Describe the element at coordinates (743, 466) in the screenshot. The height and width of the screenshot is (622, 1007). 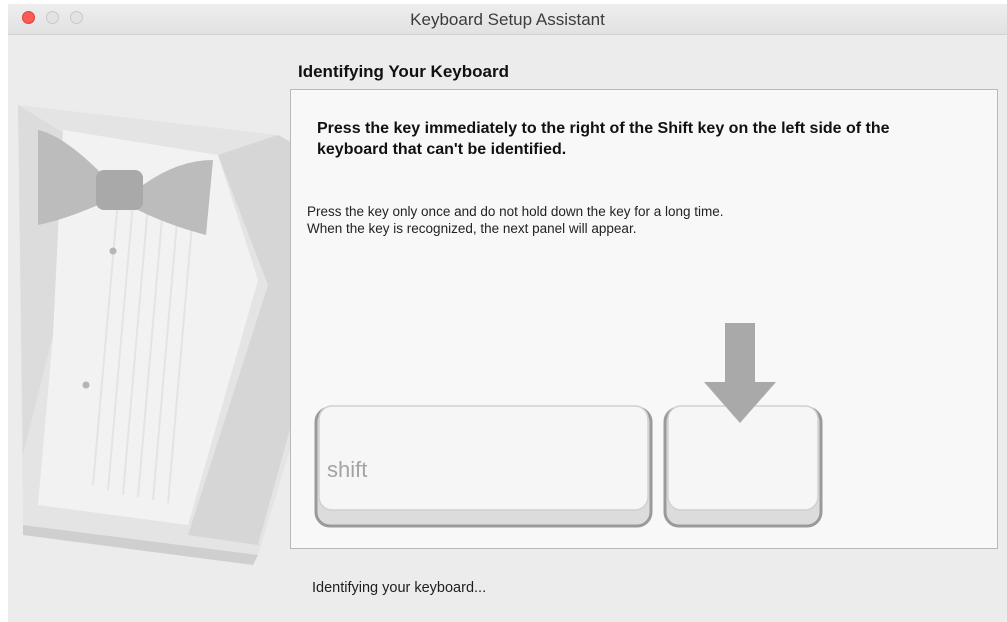
I see `target-key` at that location.